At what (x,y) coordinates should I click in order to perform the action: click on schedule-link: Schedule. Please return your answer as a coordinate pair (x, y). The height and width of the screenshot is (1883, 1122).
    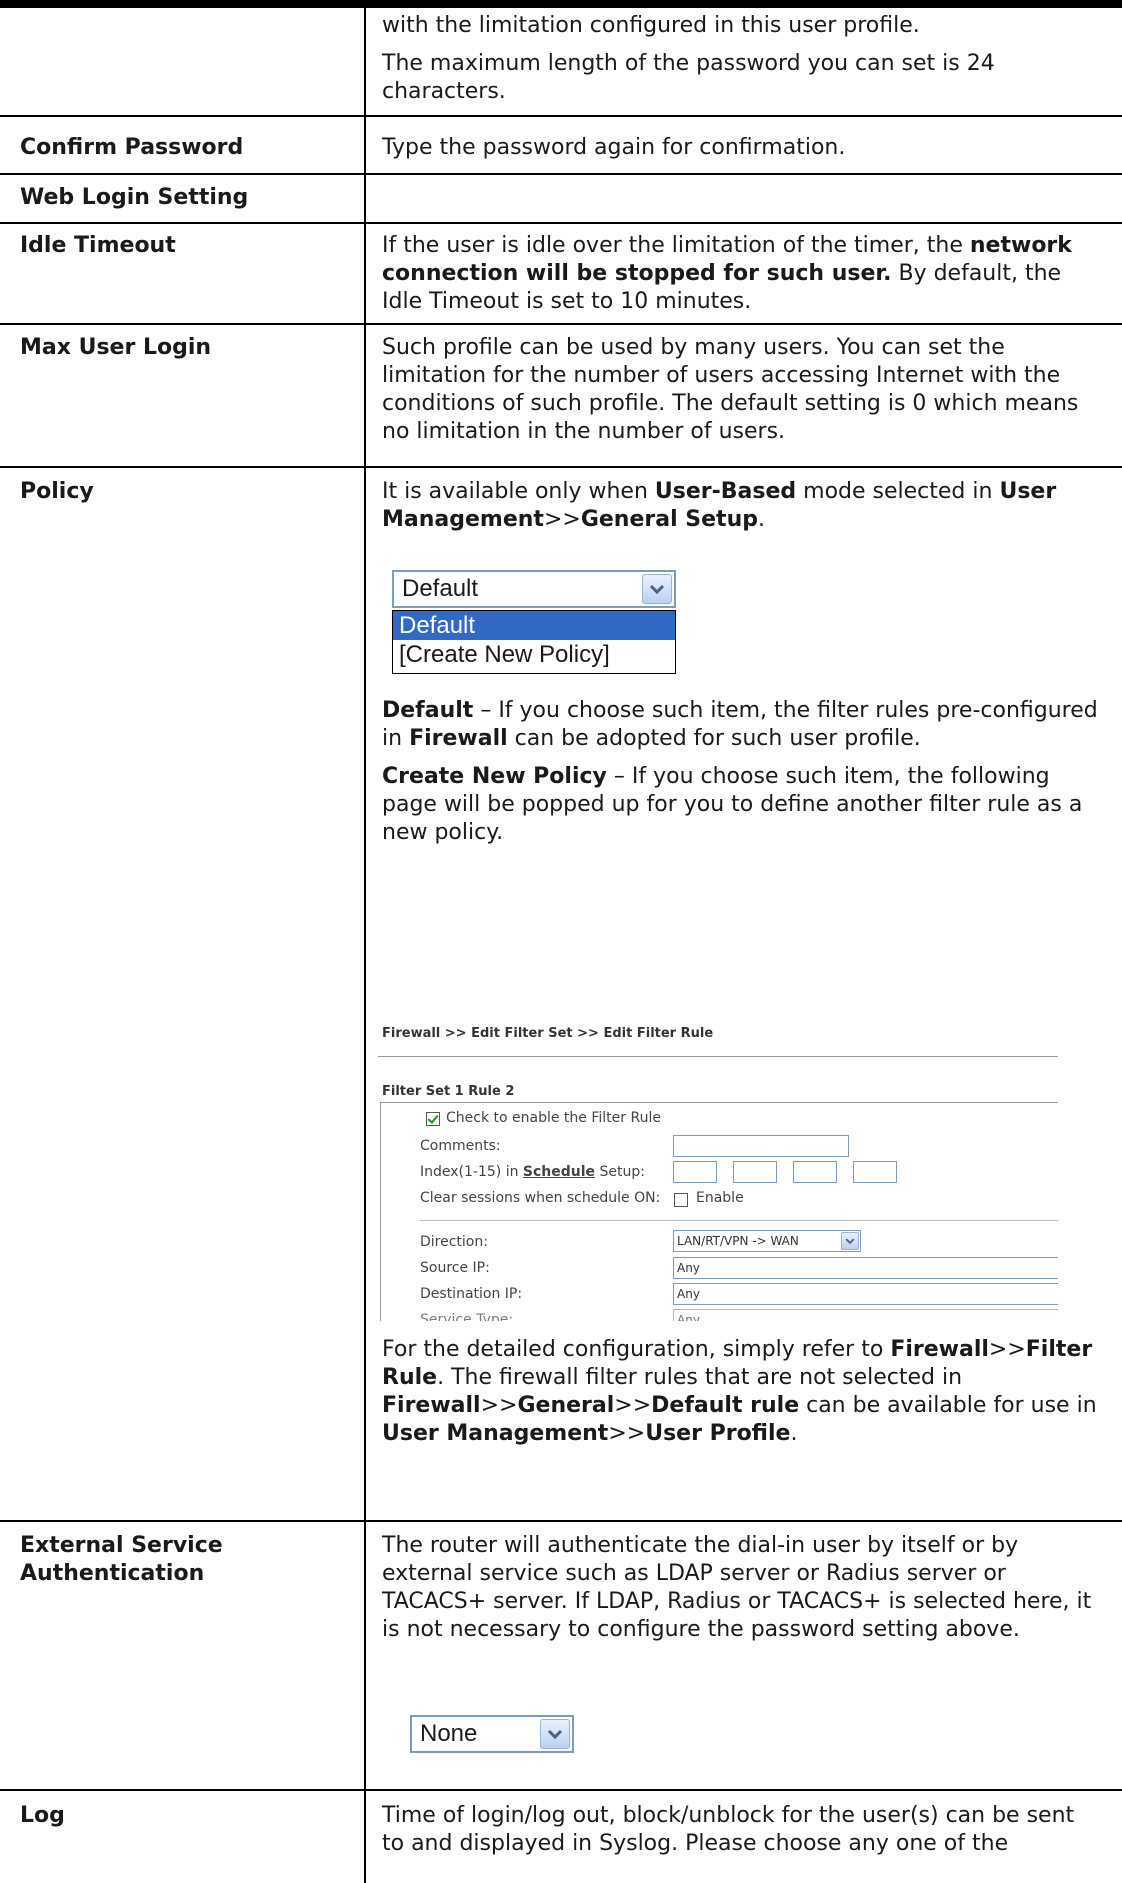
    Looking at the image, I should click on (559, 1172).